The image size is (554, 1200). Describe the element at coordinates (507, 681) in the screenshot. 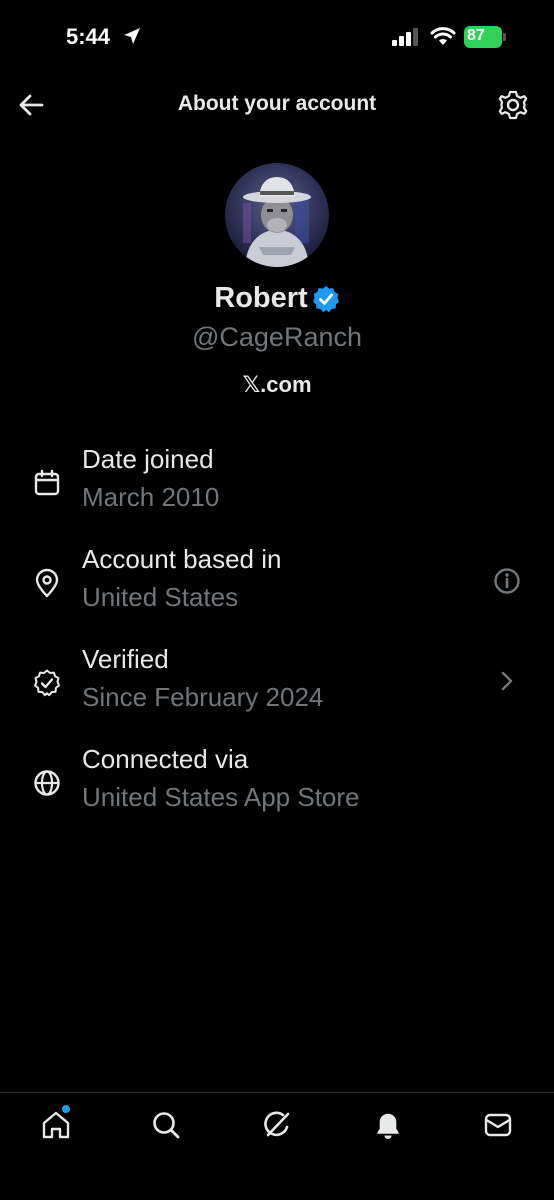

I see `chevron-right-icon` at that location.